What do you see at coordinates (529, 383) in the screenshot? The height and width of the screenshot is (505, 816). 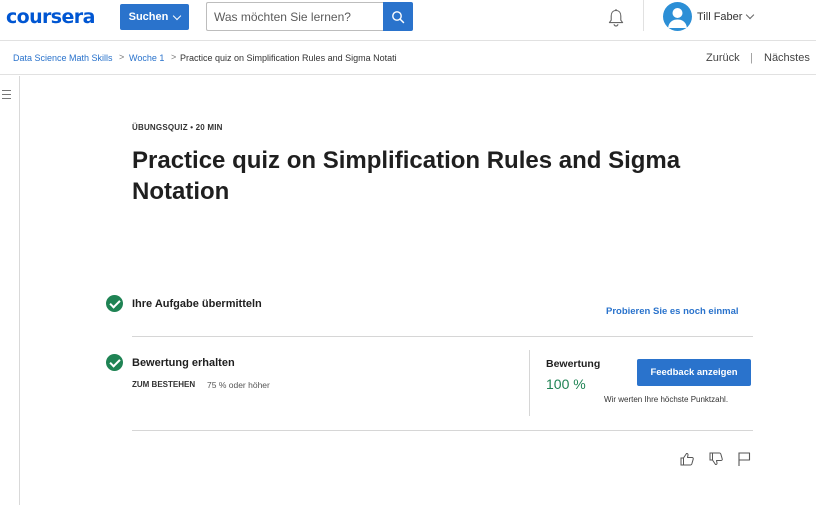 I see `grade-divider` at bounding box center [529, 383].